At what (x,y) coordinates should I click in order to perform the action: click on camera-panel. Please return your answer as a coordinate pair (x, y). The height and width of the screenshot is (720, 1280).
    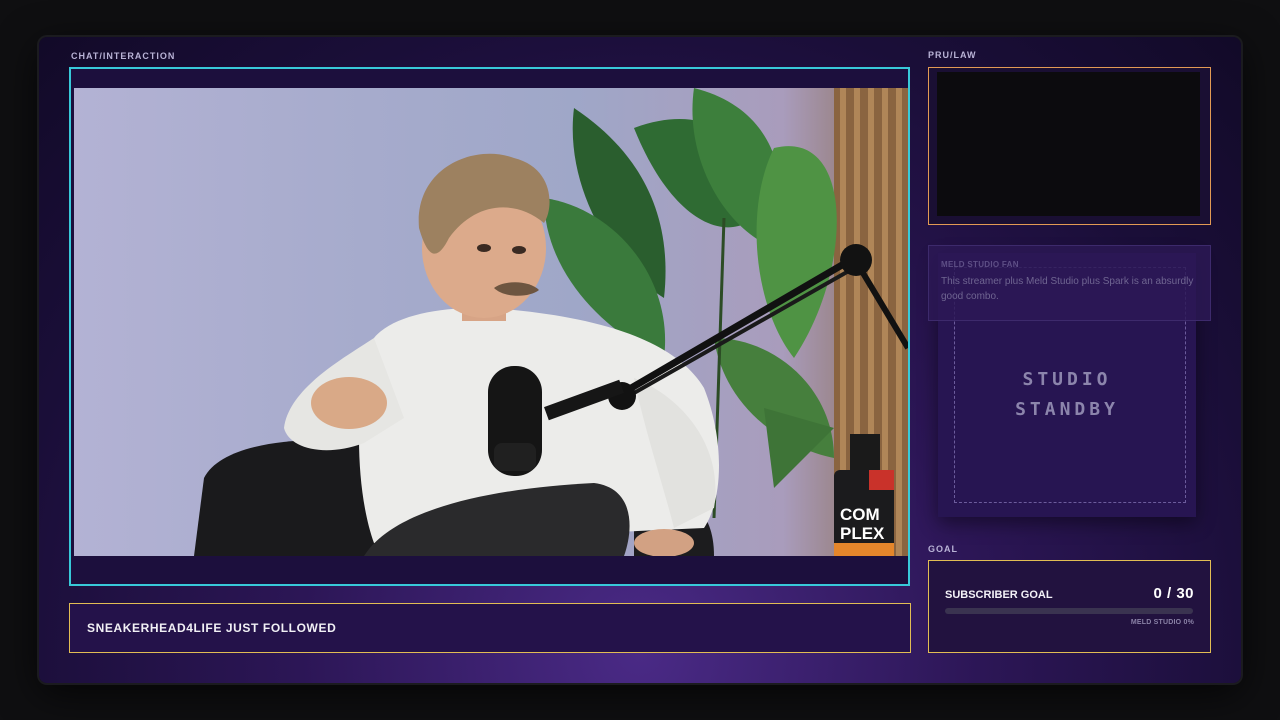
    Looking at the image, I should click on (1069, 146).